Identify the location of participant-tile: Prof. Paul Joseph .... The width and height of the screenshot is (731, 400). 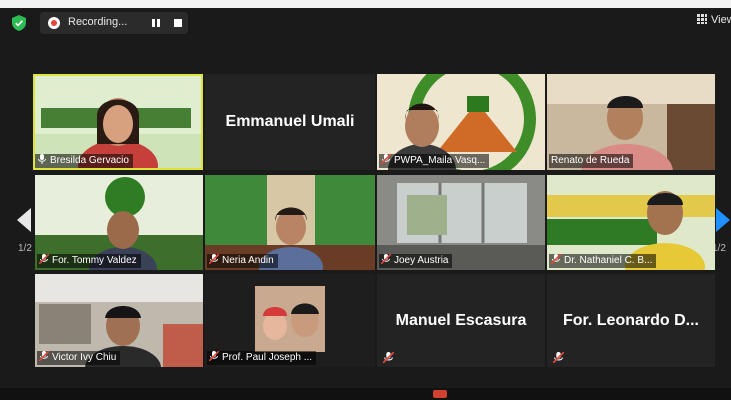
(290, 320).